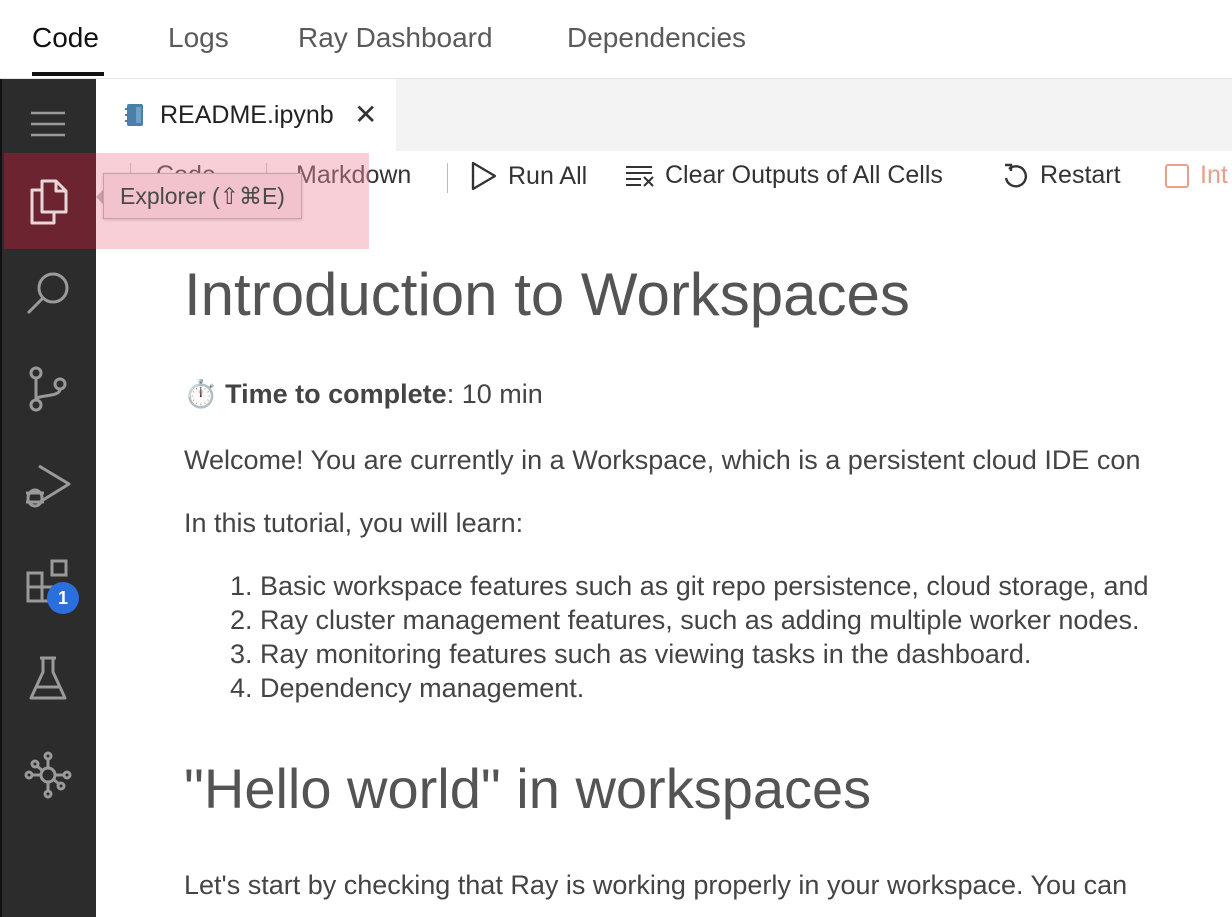 The height and width of the screenshot is (917, 1232). I want to click on flask-icon, so click(48, 678).